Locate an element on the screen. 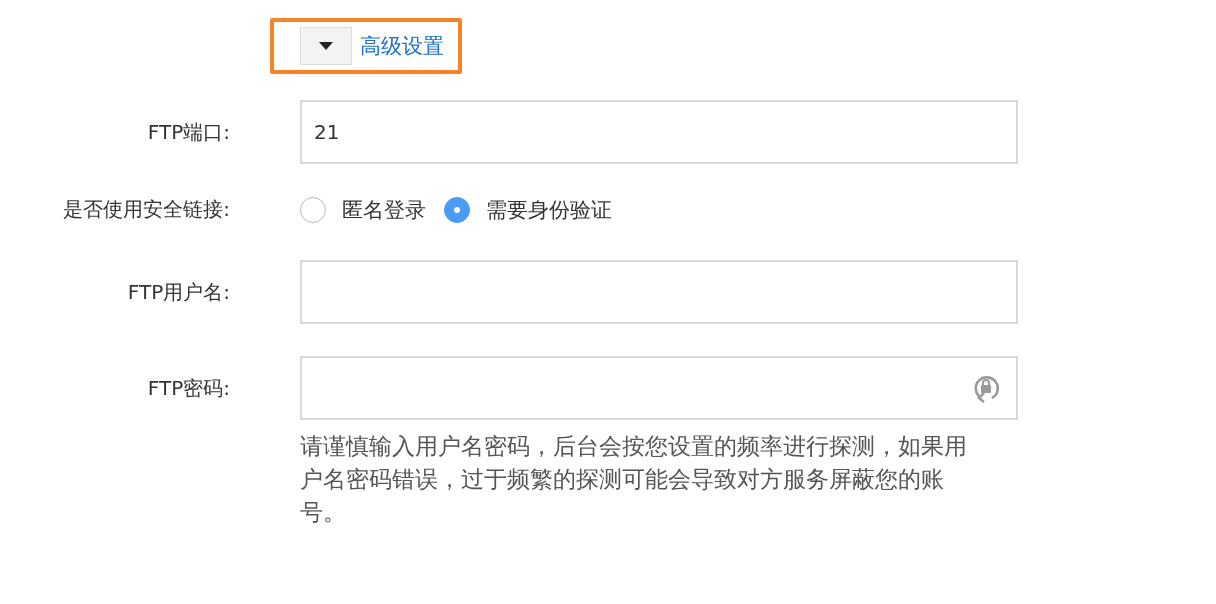  field-label: FTP用户名: is located at coordinates (178, 292).